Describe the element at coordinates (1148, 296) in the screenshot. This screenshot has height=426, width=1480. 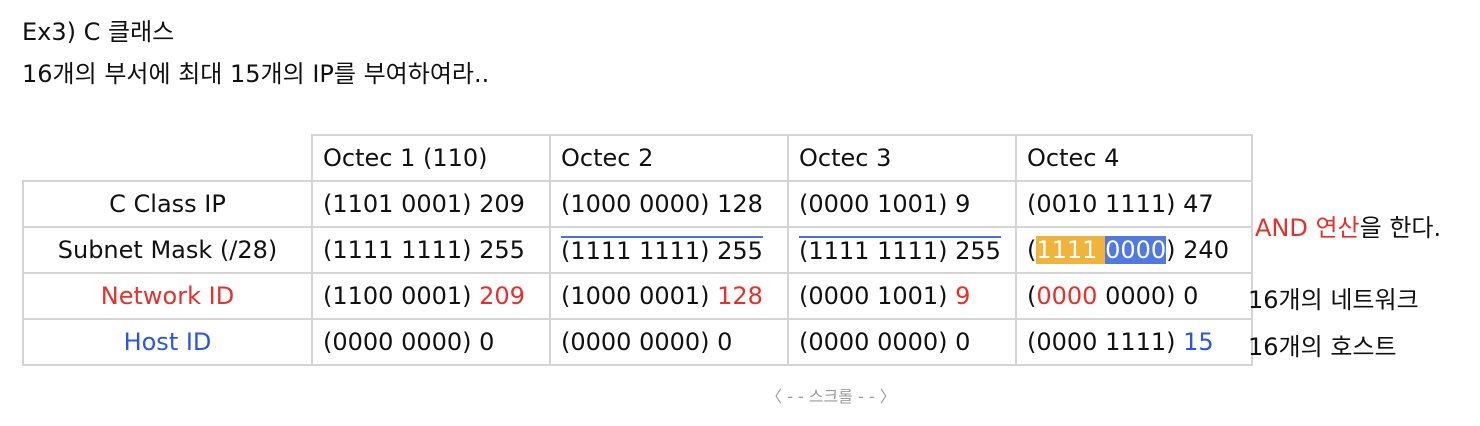
I see `net-octet-4-rest: 0000) 0` at that location.